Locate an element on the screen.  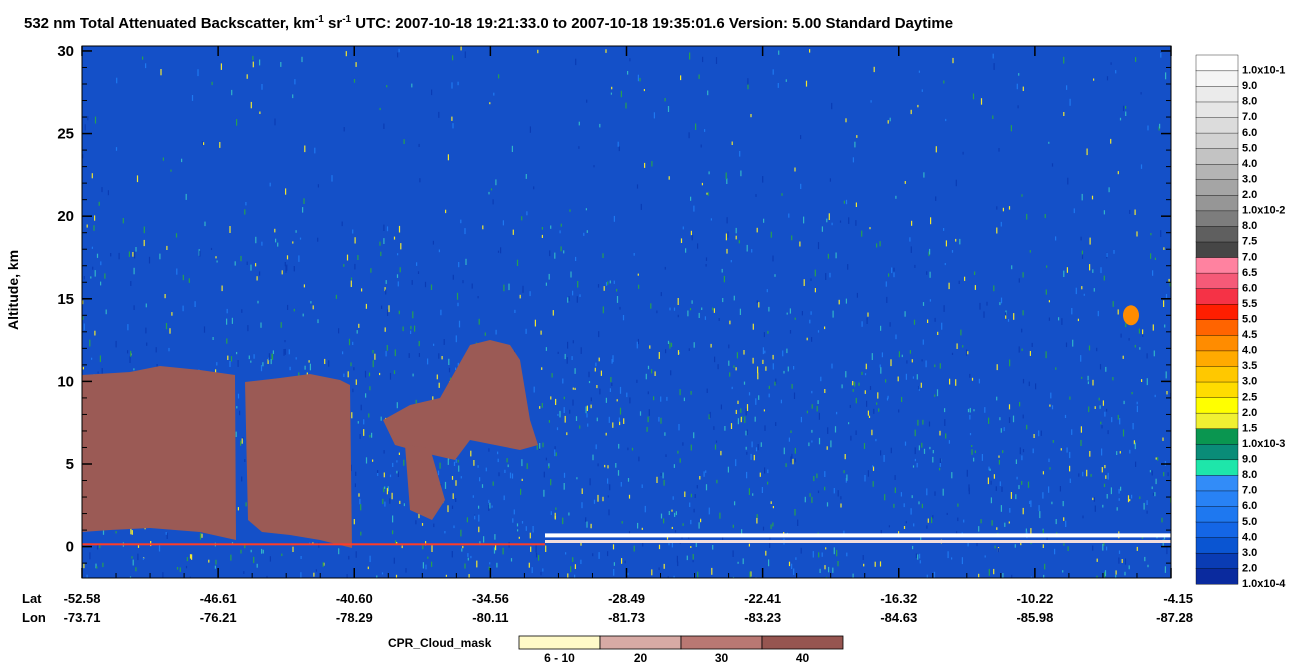
lon-tick-label: -73.71 is located at coordinates (82, 617).